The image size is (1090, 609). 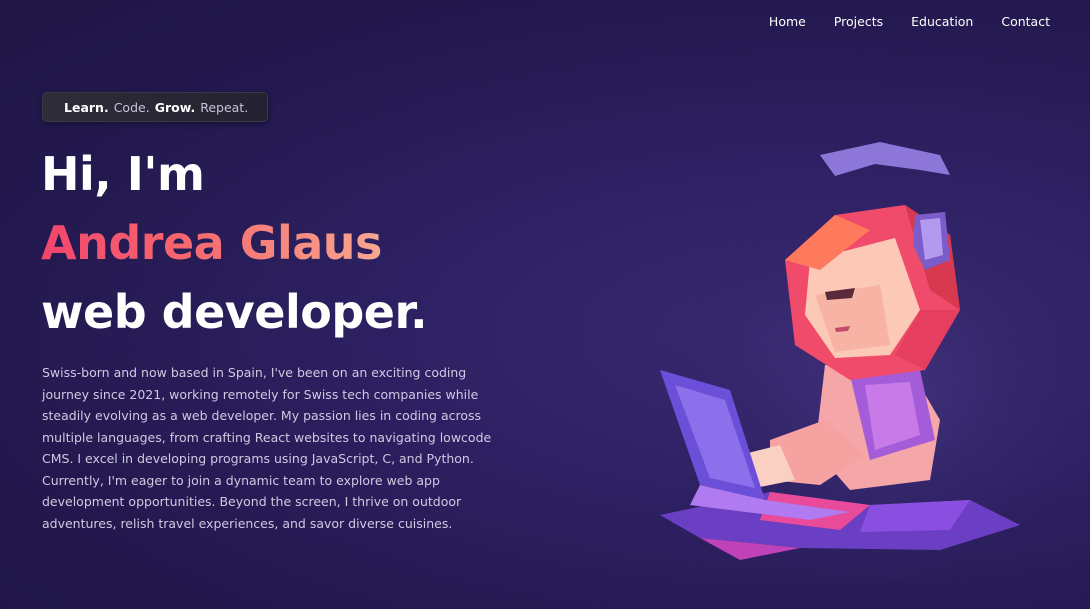 I want to click on hero-role: web developer., so click(x=234, y=312).